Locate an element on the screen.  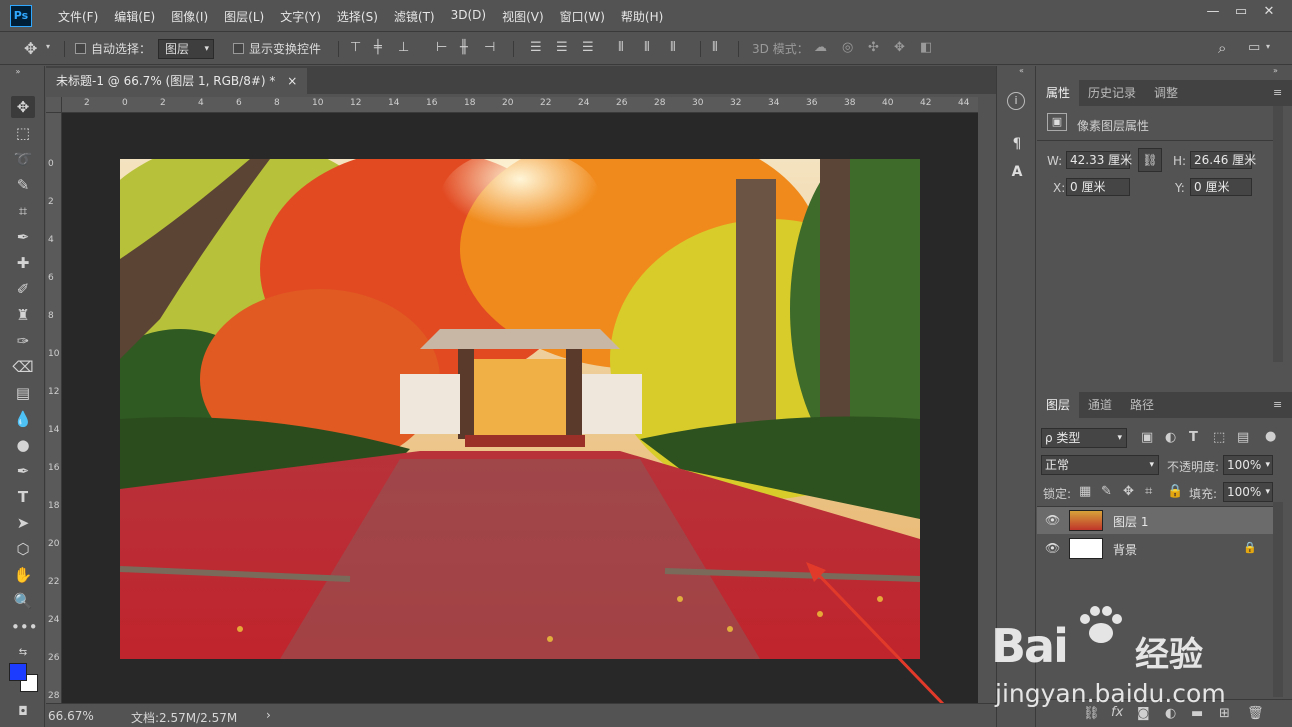
layer-row-background: 👁 背景 🔒 is located at coordinates (1155, 548).